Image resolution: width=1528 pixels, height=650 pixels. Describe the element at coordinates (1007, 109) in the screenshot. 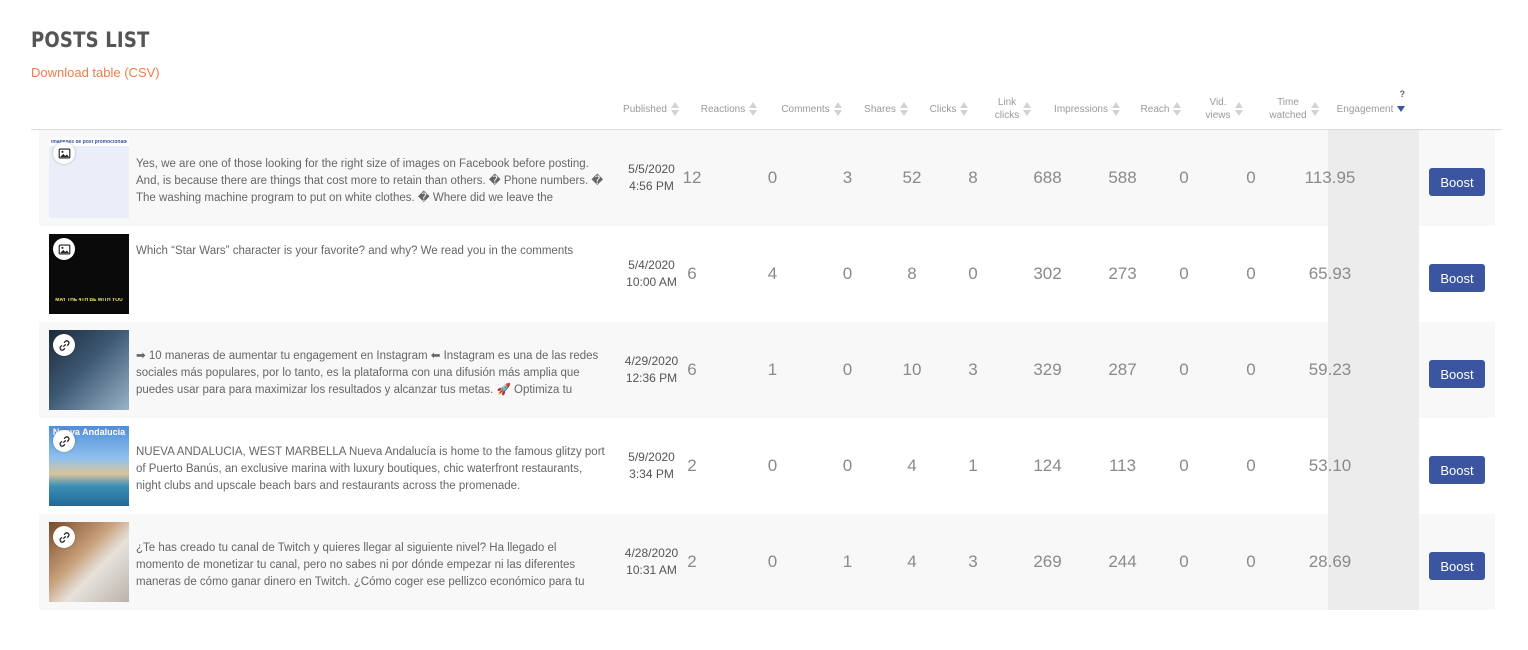

I see `column-label: Link clicks` at that location.